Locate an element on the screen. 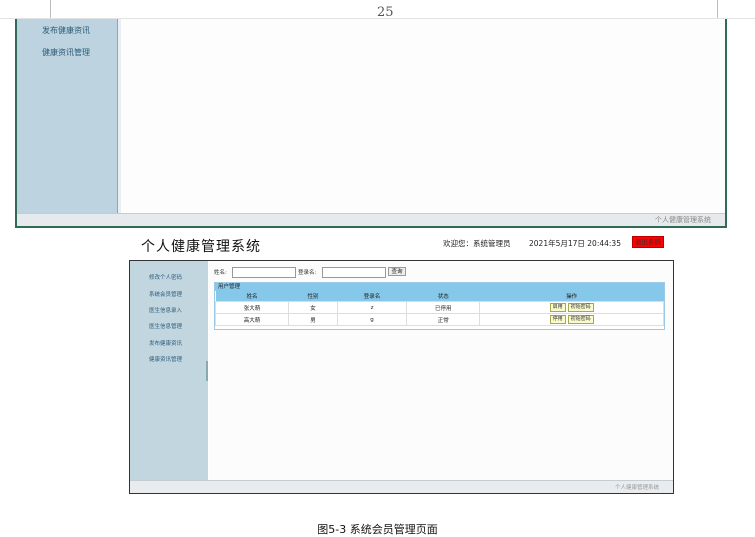 This screenshot has height=537, width=755. sidebar-item-doctor-entry: 医生信息录入 is located at coordinates (165, 310).